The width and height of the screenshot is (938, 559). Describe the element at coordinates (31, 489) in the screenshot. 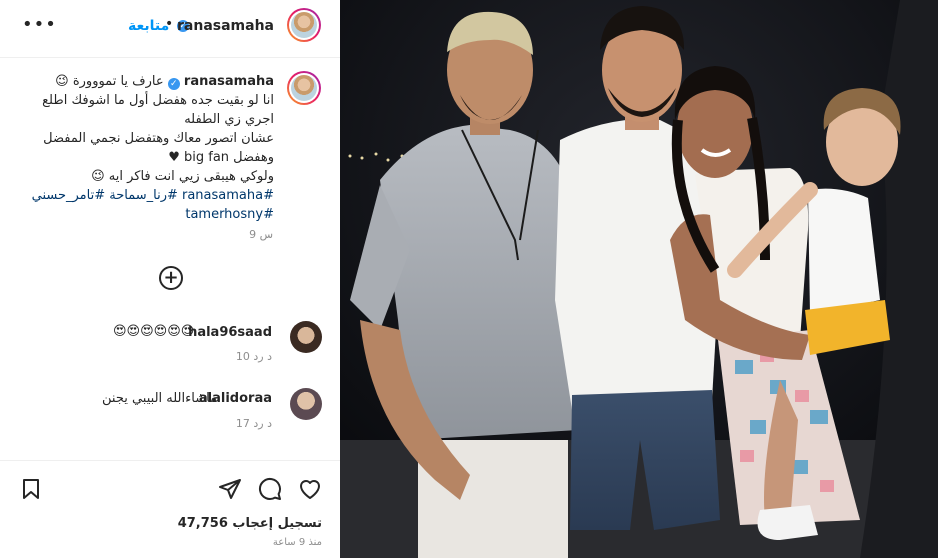

I see `bookmark-icon` at that location.